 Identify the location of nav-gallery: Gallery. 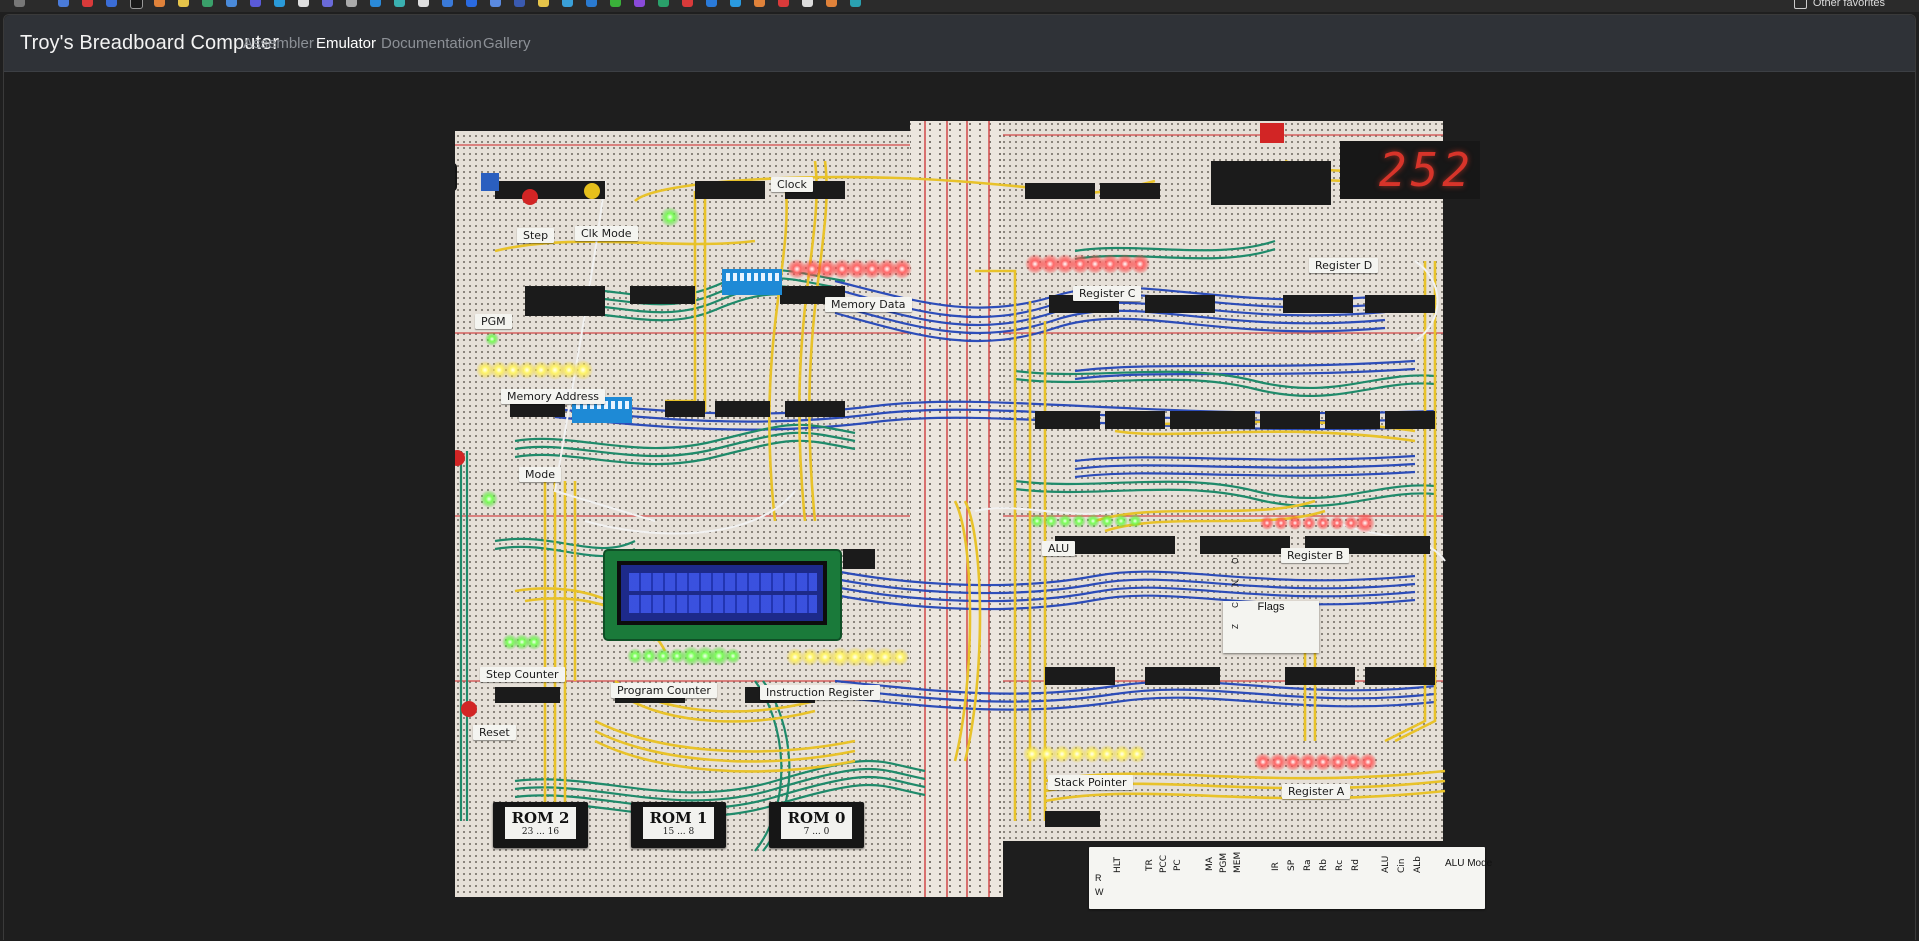
(507, 43).